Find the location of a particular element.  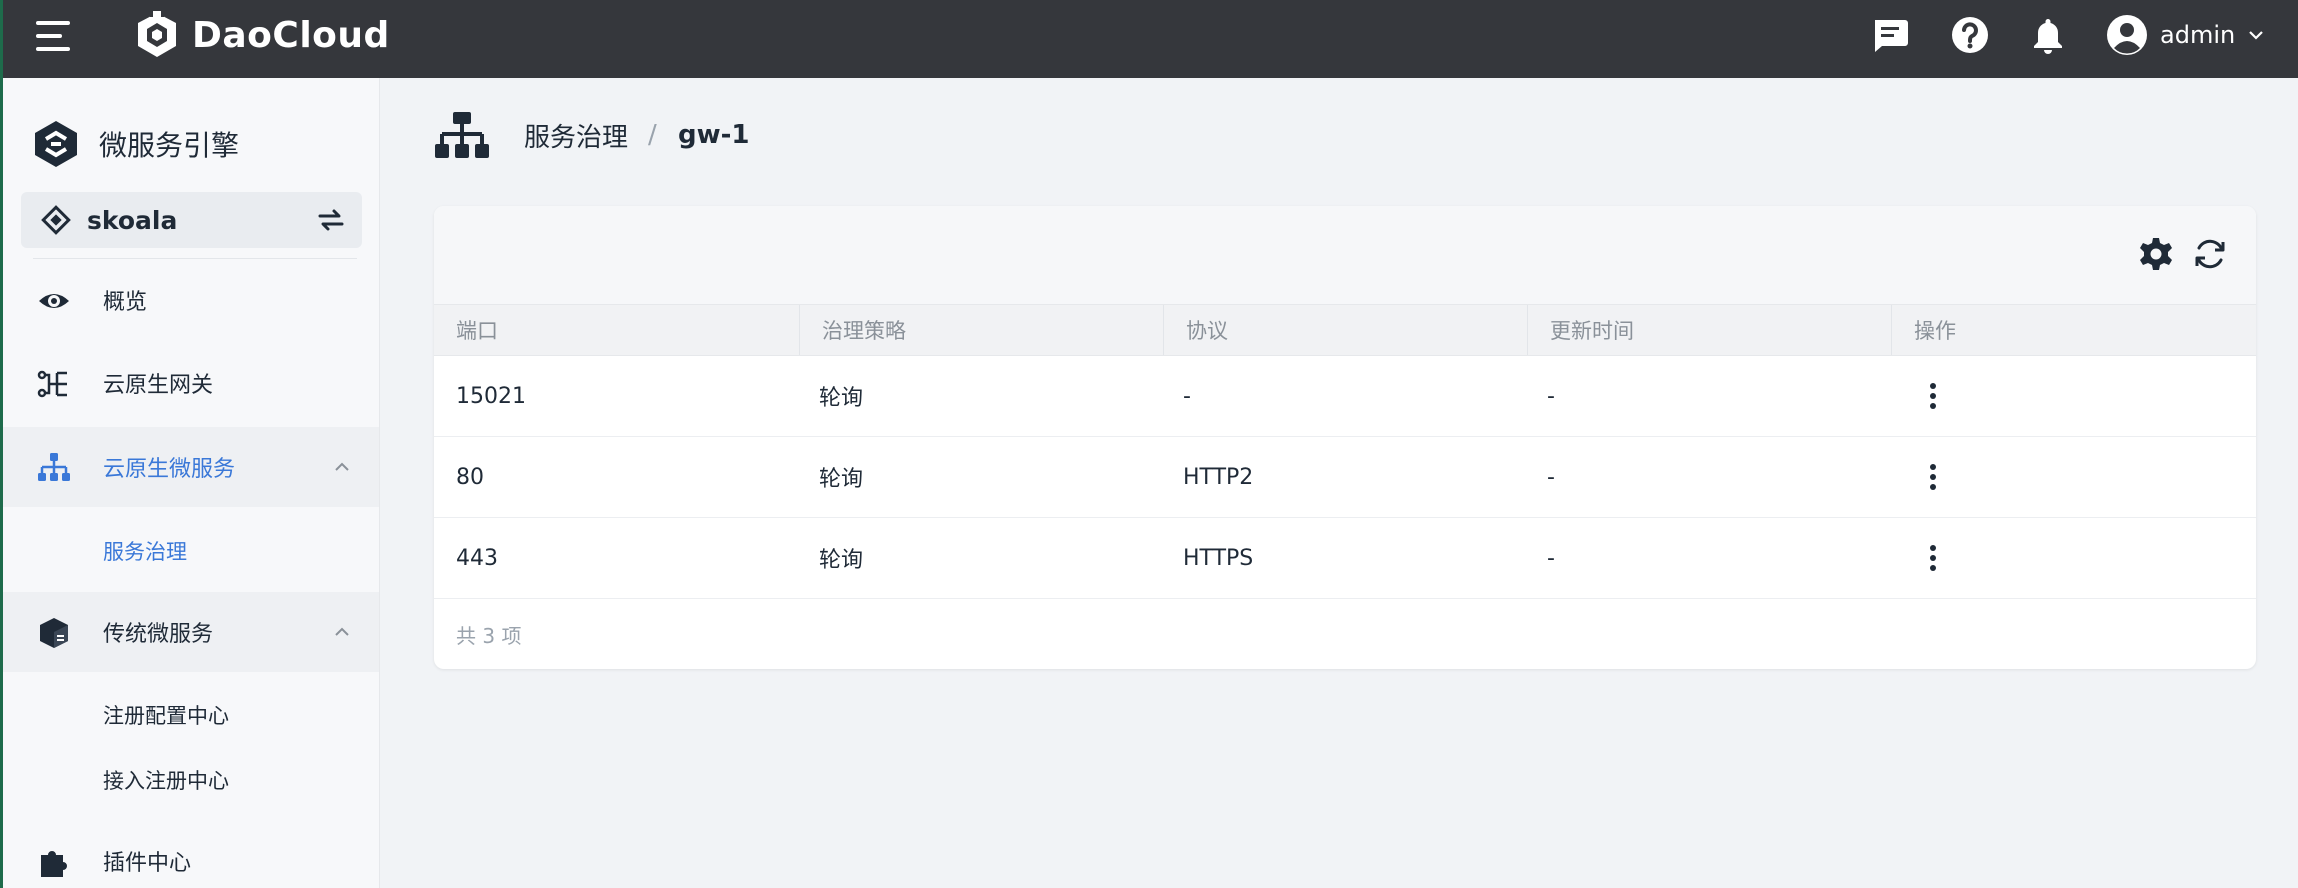

column-header-actions: 操作 is located at coordinates (2073, 330).